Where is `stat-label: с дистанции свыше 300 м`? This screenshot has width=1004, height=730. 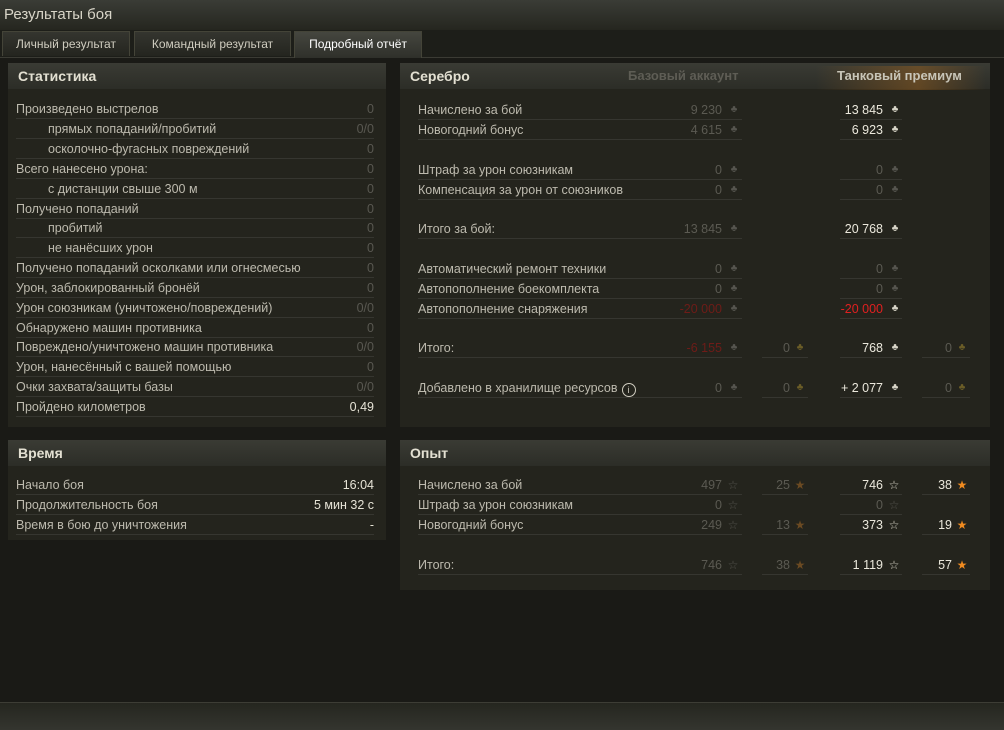 stat-label: с дистанции свыше 300 м is located at coordinates (123, 189).